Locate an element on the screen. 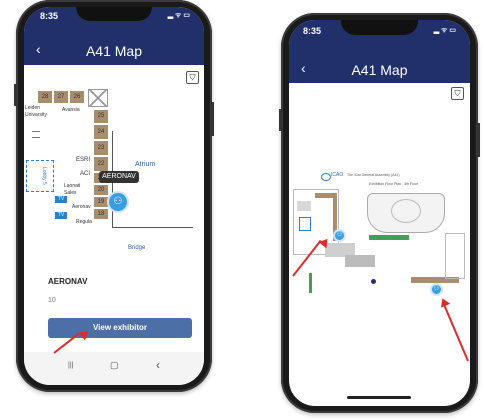  menu-lines-icon is located at coordinates (36, 134).